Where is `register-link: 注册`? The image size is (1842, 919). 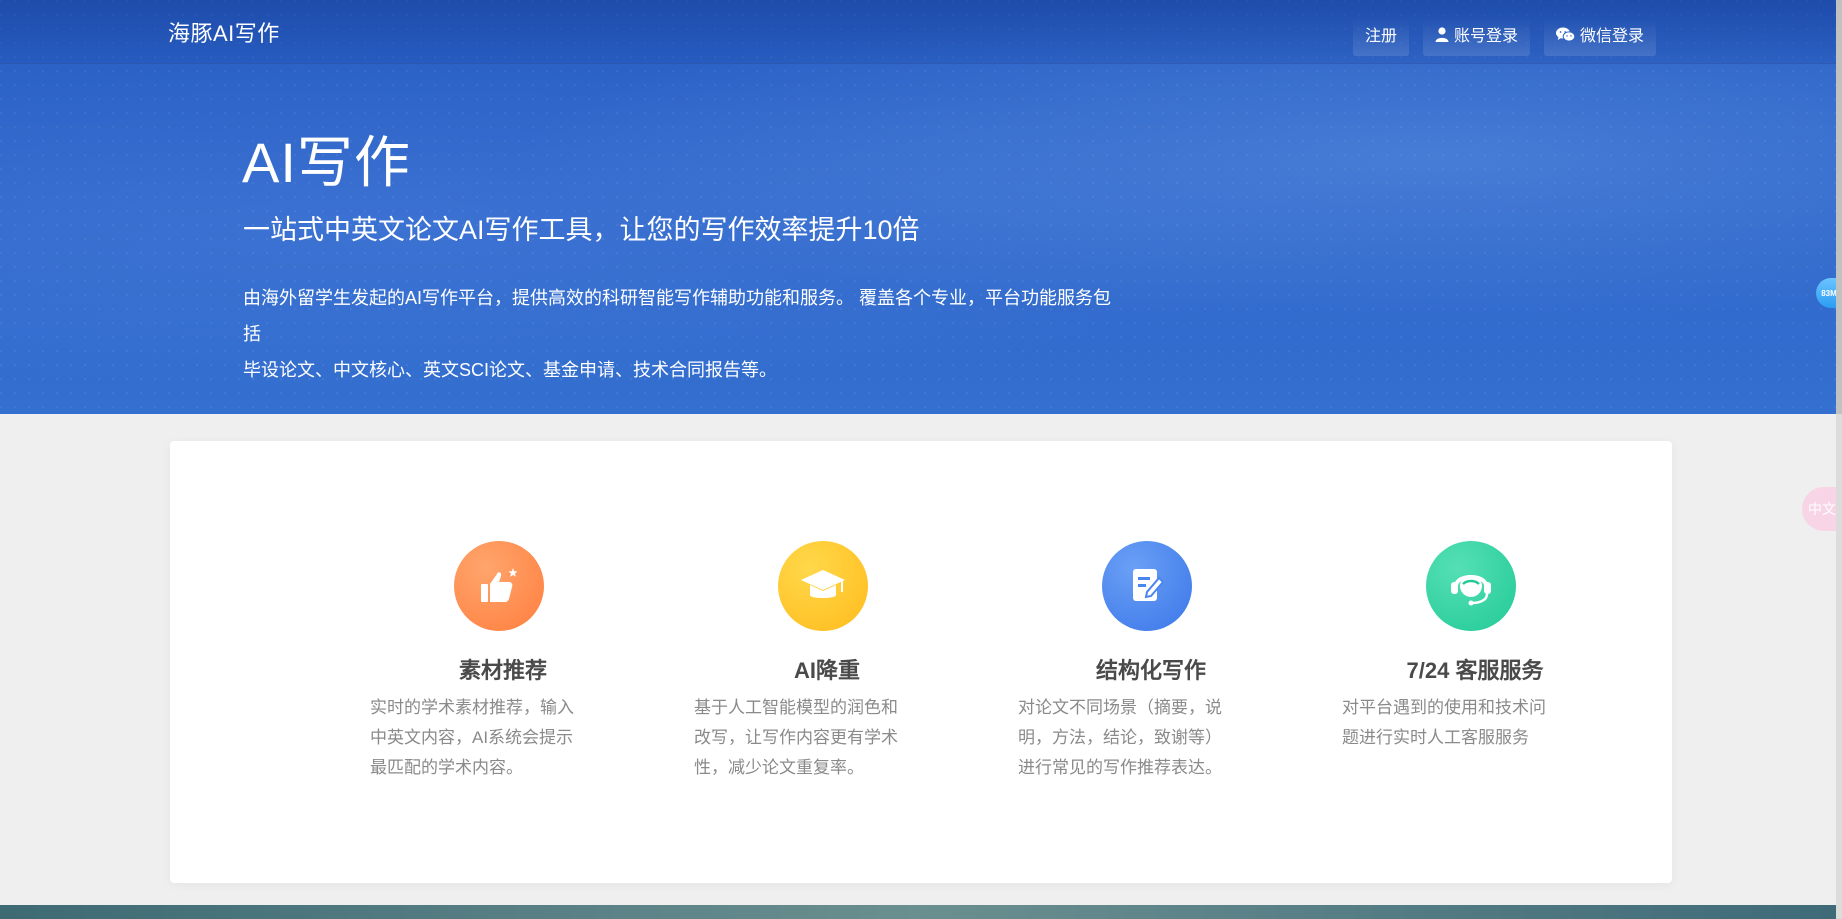 register-link: 注册 is located at coordinates (1380, 37).